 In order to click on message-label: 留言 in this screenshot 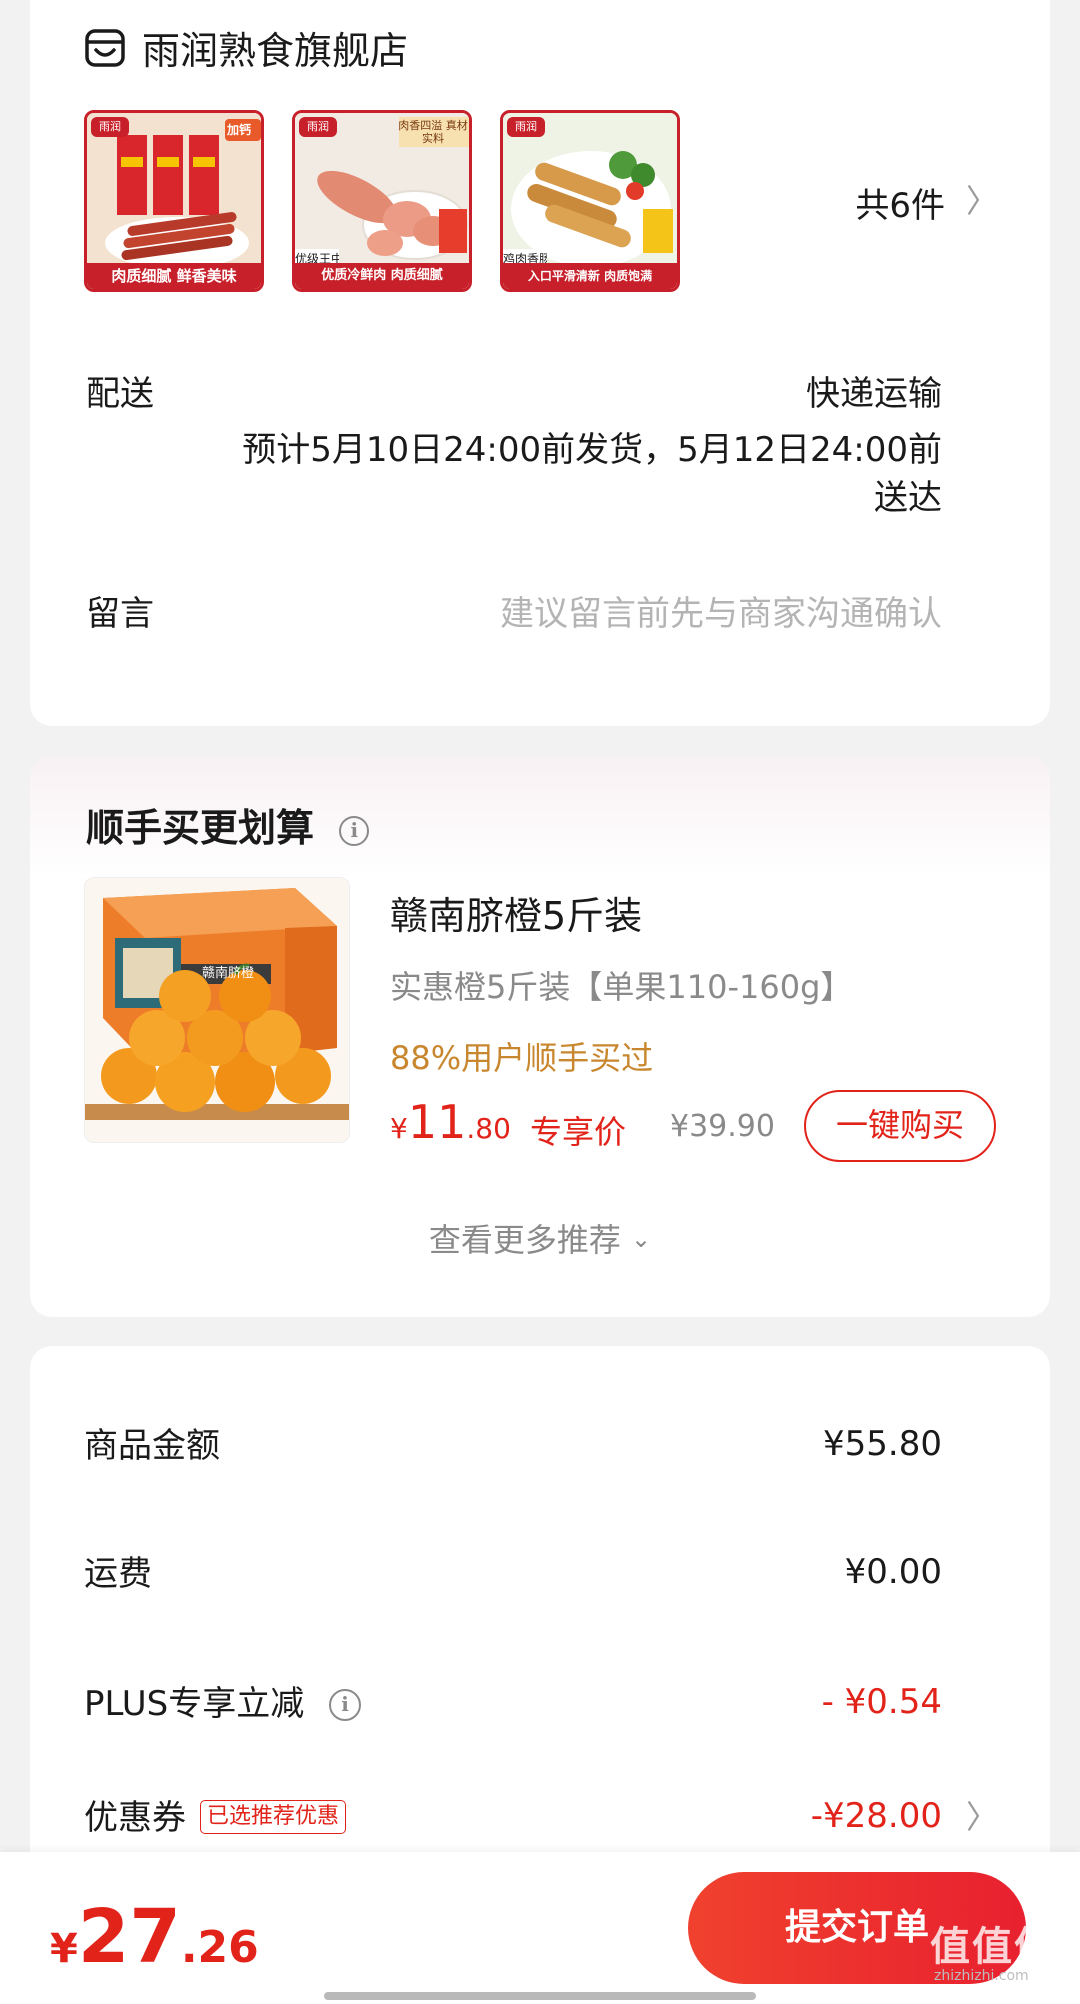, I will do `click(120, 614)`.